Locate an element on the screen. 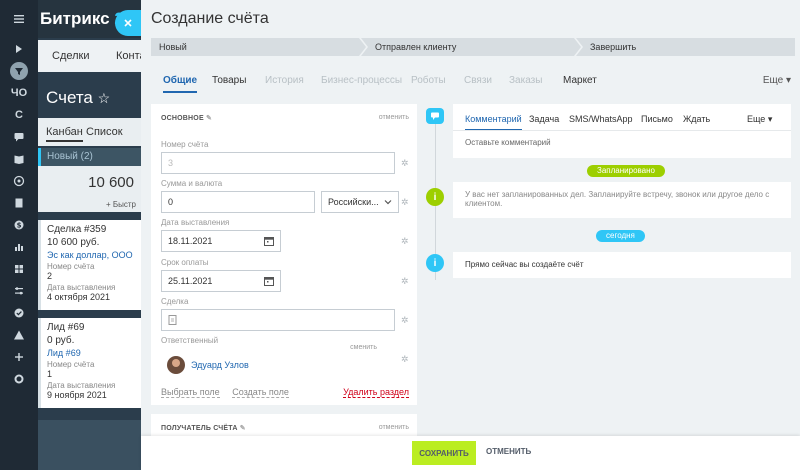  star-icon: ☆ is located at coordinates (104, 98).